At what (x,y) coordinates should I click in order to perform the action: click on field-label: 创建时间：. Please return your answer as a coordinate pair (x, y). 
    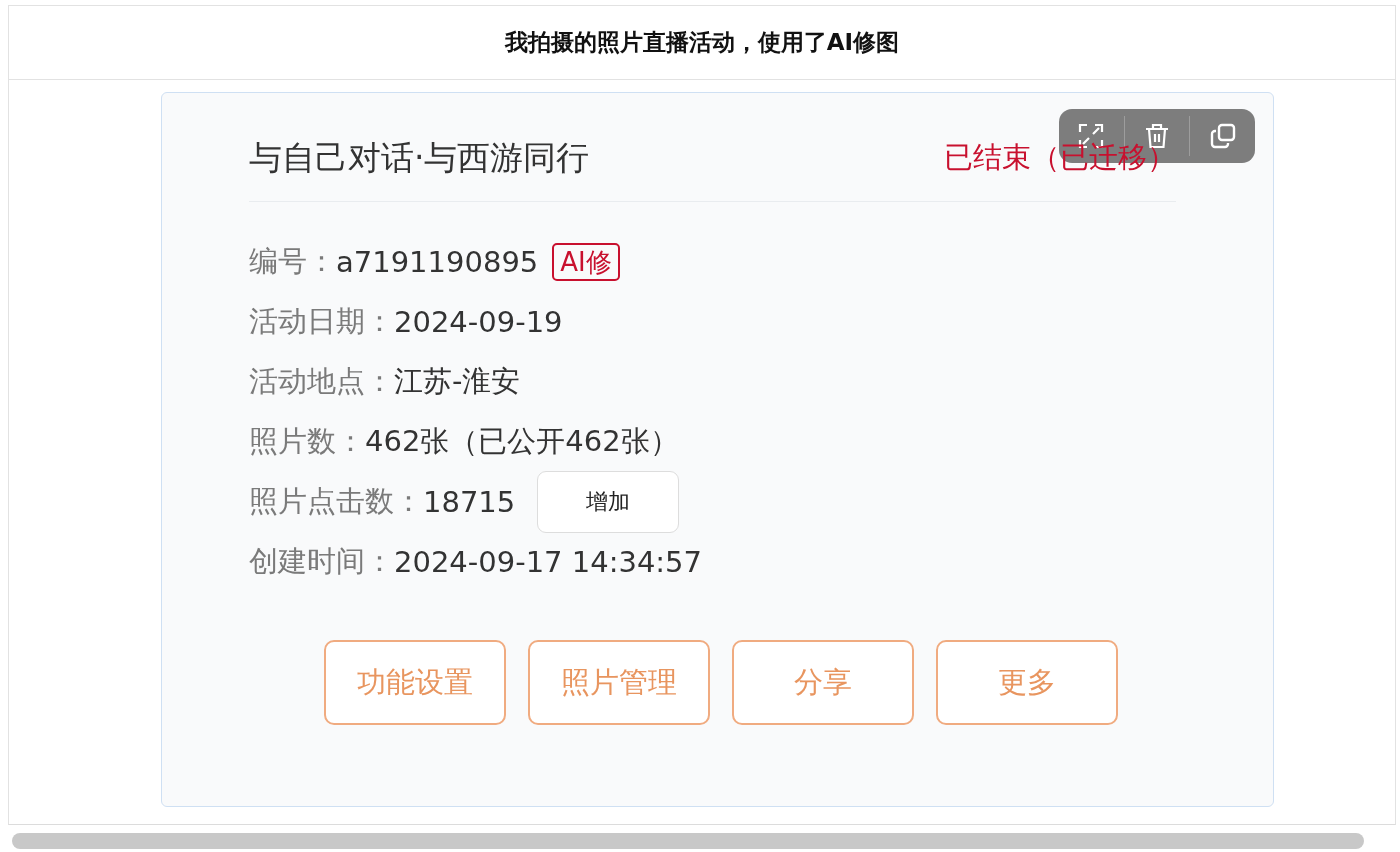
    Looking at the image, I should click on (321, 561).